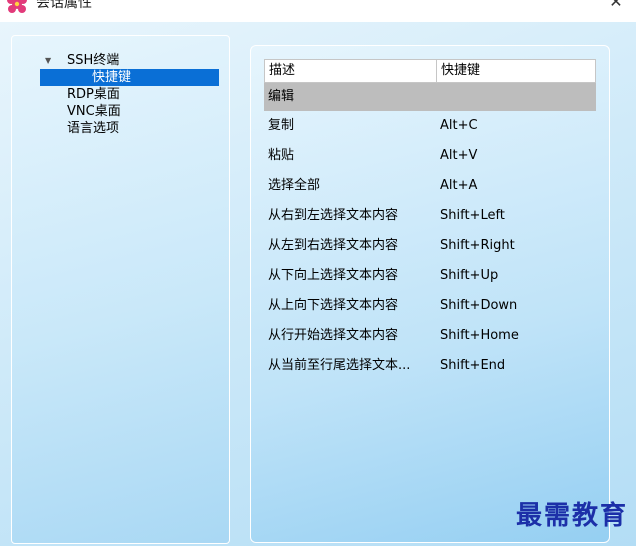 The height and width of the screenshot is (546, 636). What do you see at coordinates (318, 11) in the screenshot?
I see `title-bar: 会话属性 ✕` at bounding box center [318, 11].